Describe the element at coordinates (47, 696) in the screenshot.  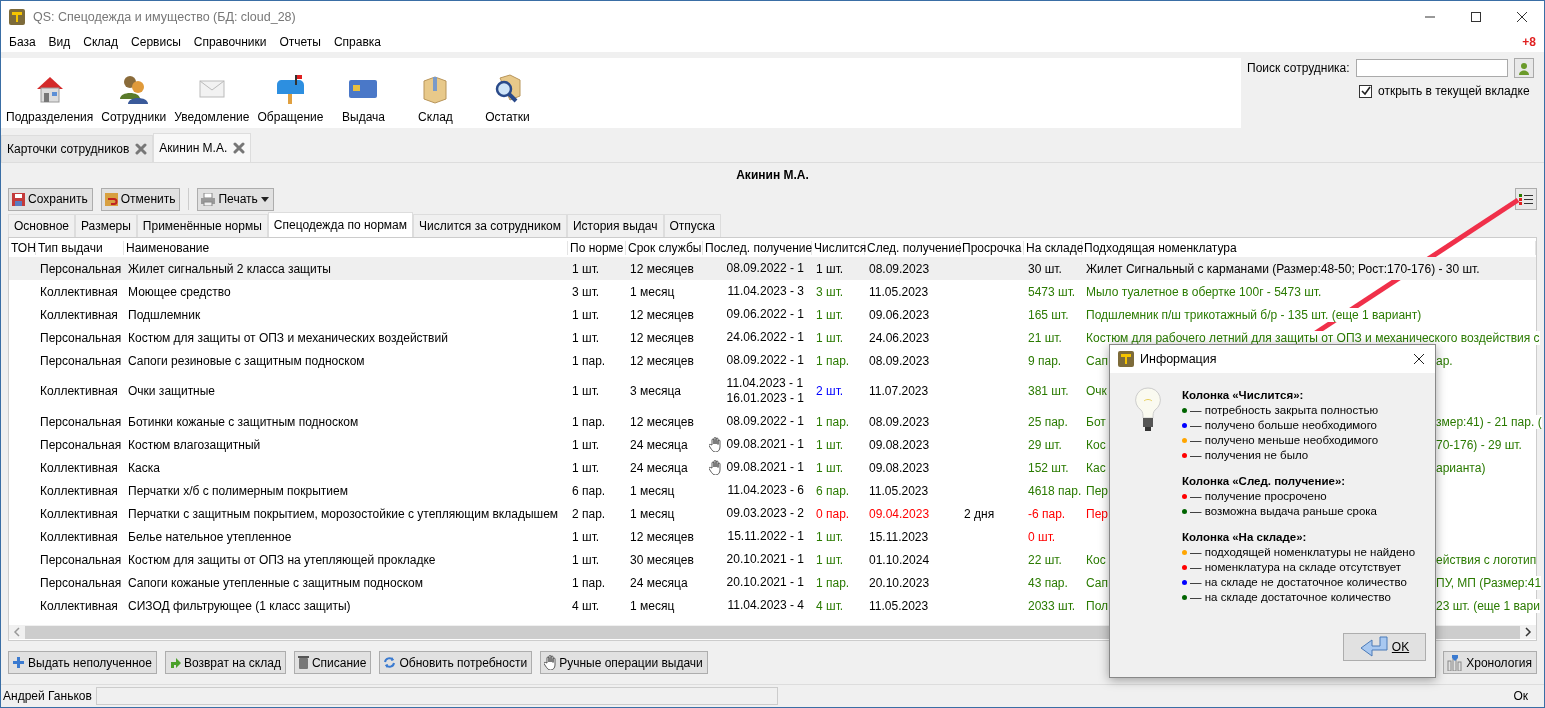
I see `status-user: Андрей Ганьков` at that location.